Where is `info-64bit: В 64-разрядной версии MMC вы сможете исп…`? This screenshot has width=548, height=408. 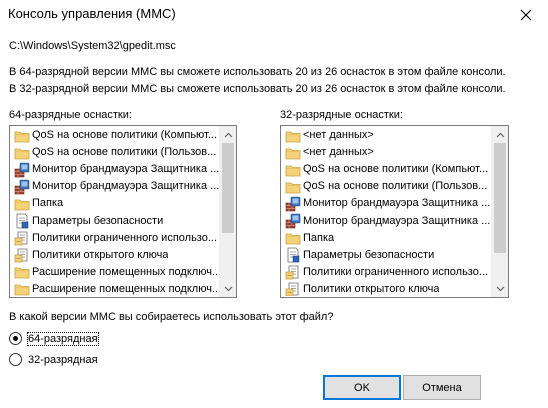 info-64bit: В 64-разрядной версии MMC вы сможете исп… is located at coordinates (257, 72).